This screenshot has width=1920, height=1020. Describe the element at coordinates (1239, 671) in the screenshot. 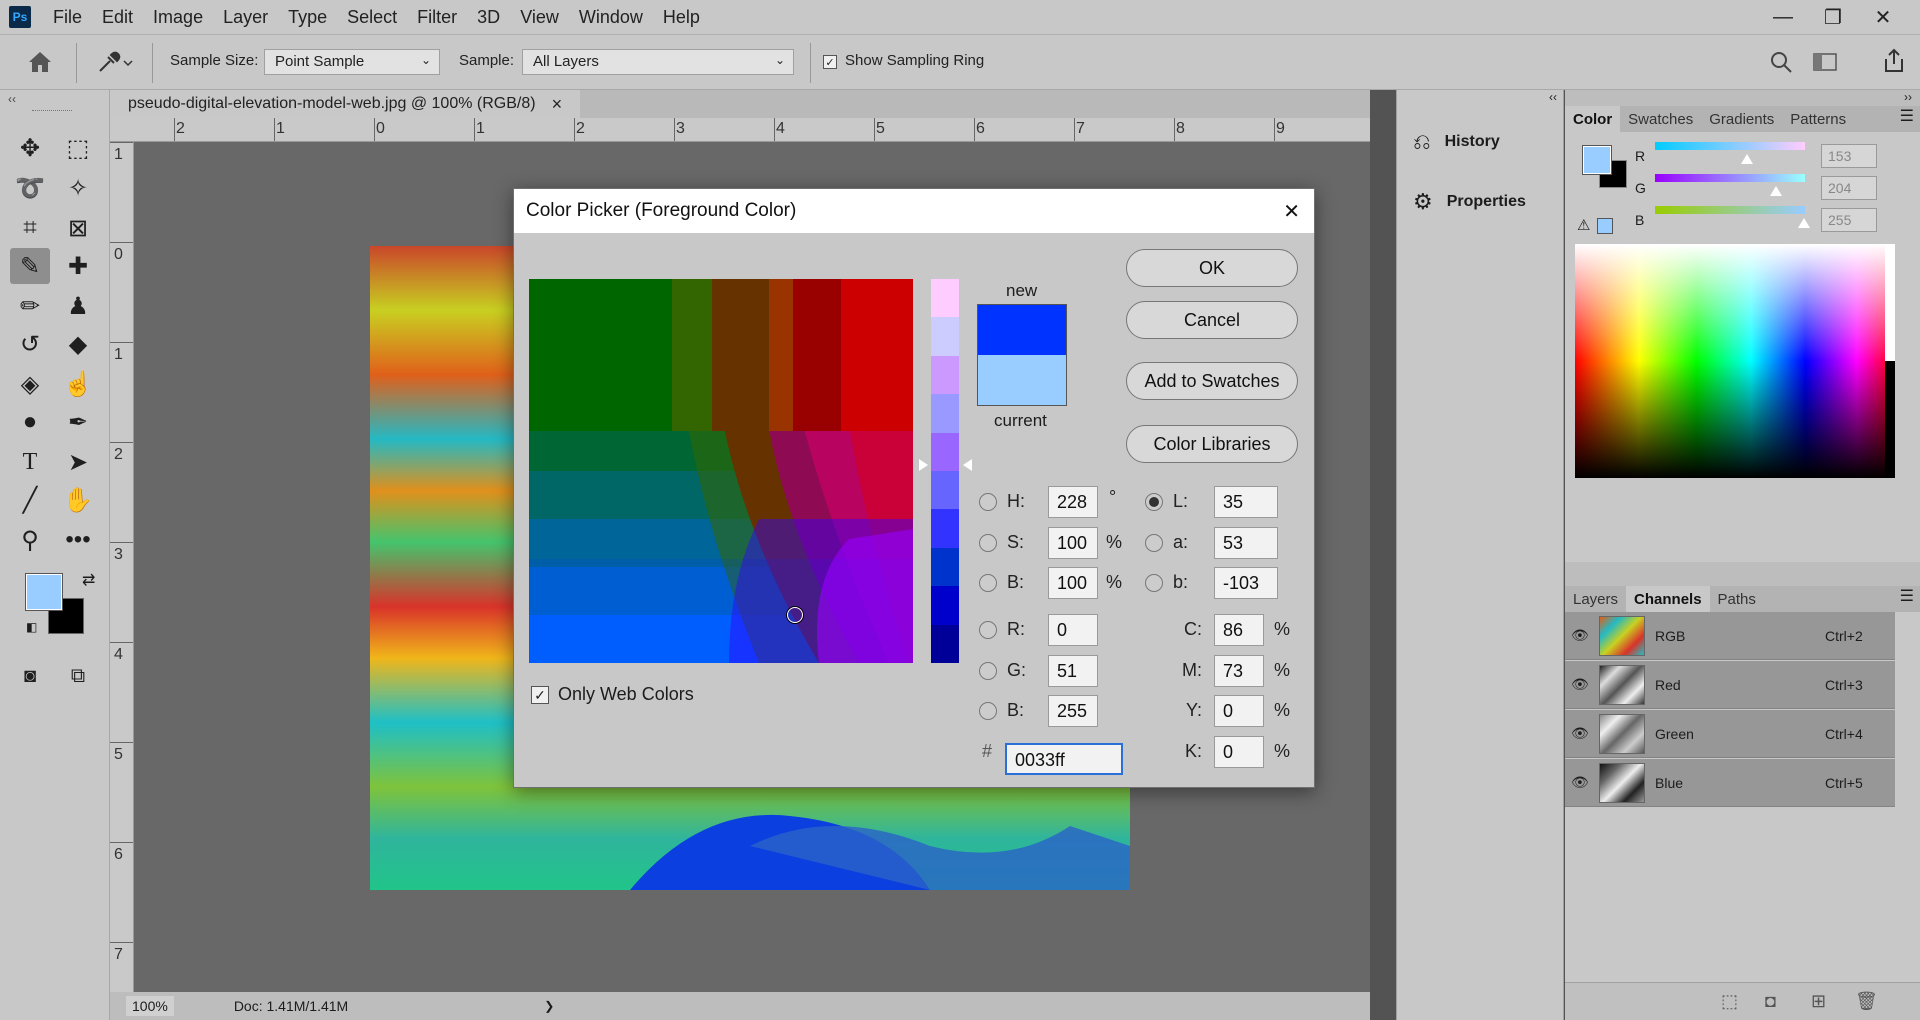

I see `m-field: 73` at that location.